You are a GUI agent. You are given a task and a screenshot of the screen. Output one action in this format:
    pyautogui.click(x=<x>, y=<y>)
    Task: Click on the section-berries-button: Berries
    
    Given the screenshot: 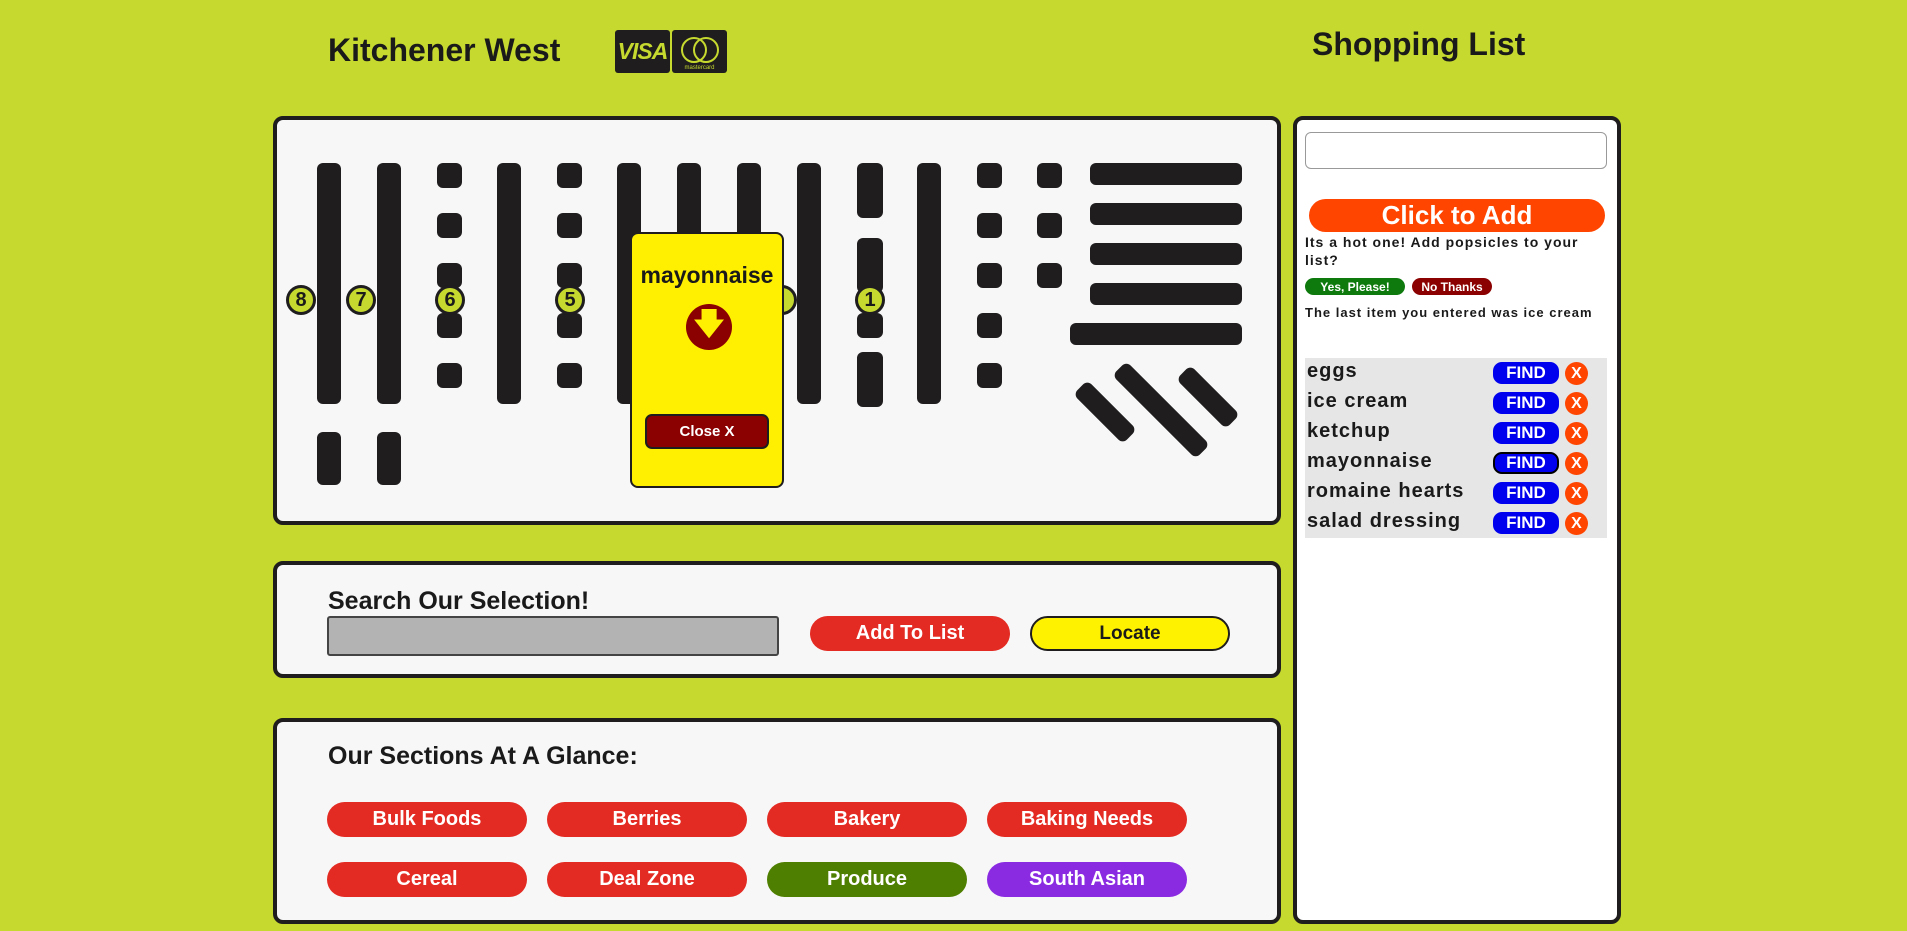 What is the action you would take?
    pyautogui.click(x=647, y=819)
    